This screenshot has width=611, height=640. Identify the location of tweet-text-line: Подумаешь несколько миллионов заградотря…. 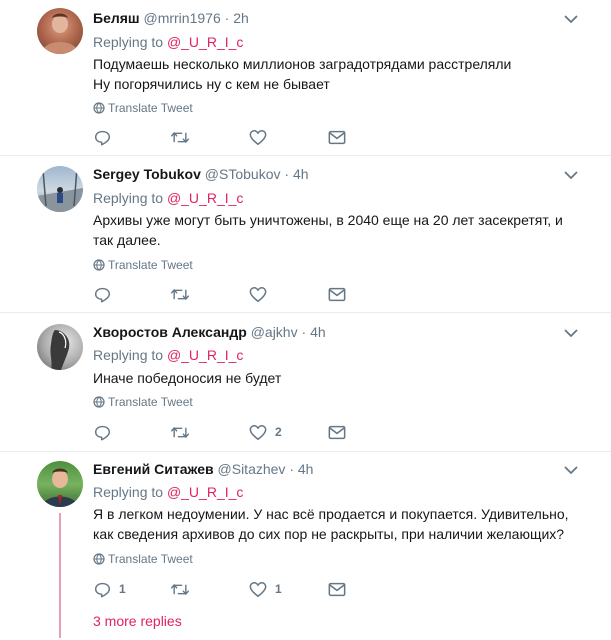
(302, 64).